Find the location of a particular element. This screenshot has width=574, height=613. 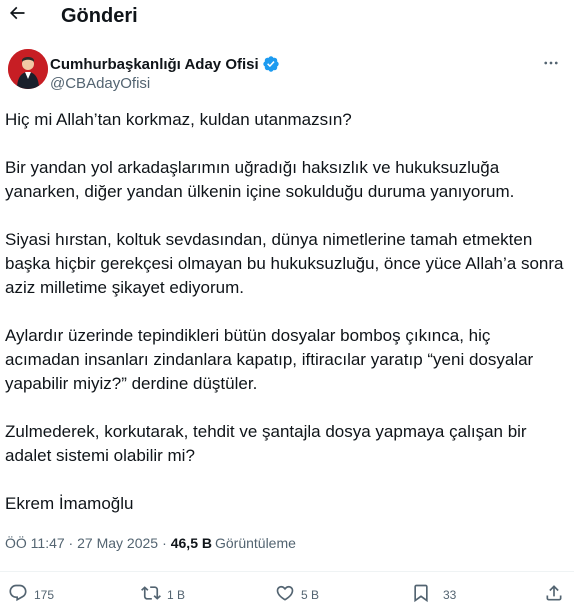

more-horizontal-icon is located at coordinates (551, 65).